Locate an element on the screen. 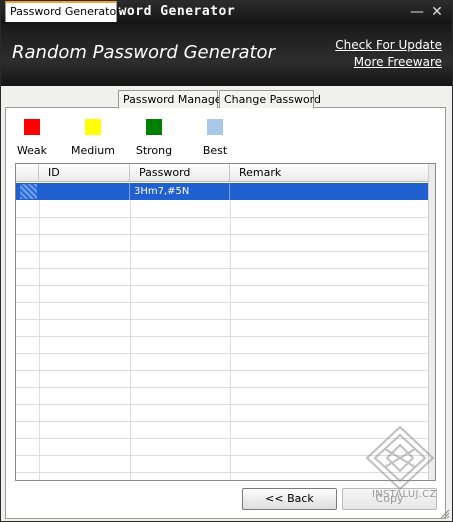 The width and height of the screenshot is (453, 522). table-row: 3Hm7,#5N is located at coordinates (223, 191).